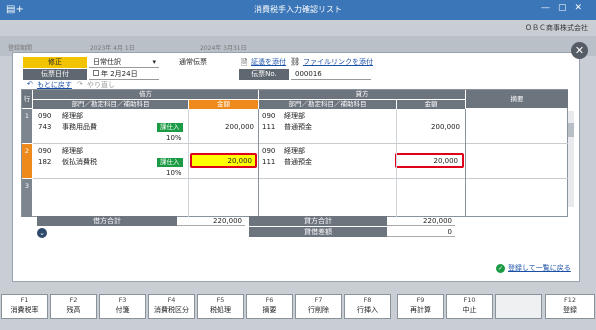 The width and height of the screenshot is (596, 330). What do you see at coordinates (45, 116) in the screenshot?
I see `debit-dept-code: 090` at bounding box center [45, 116].